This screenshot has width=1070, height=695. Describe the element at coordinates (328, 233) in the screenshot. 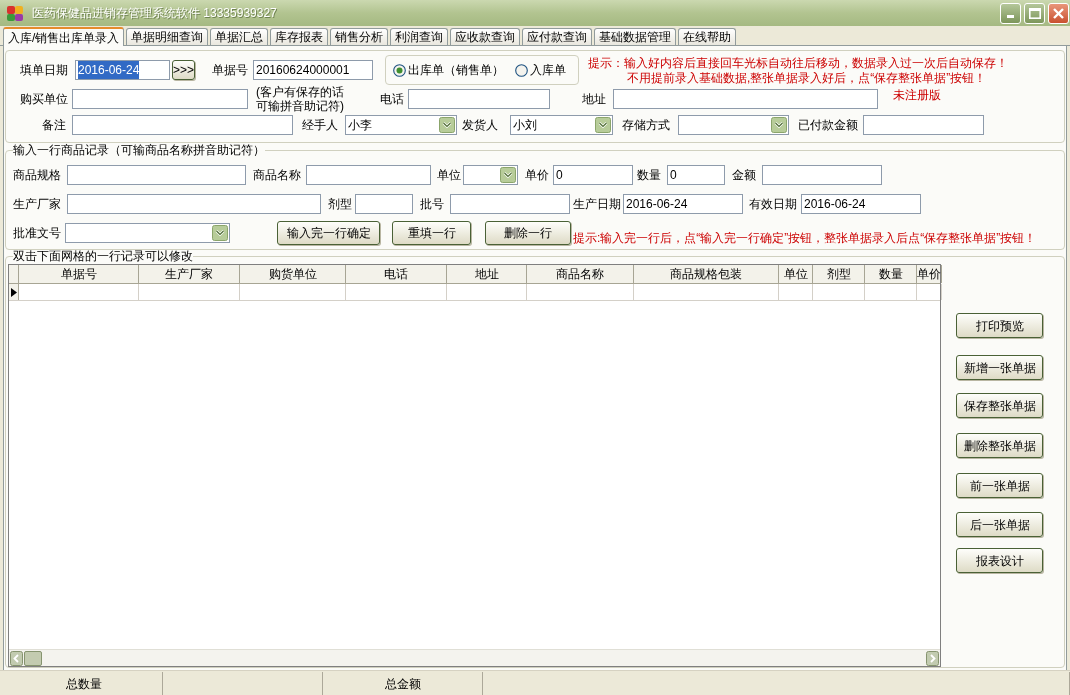

I see `action-button: 输入完一行确定` at that location.